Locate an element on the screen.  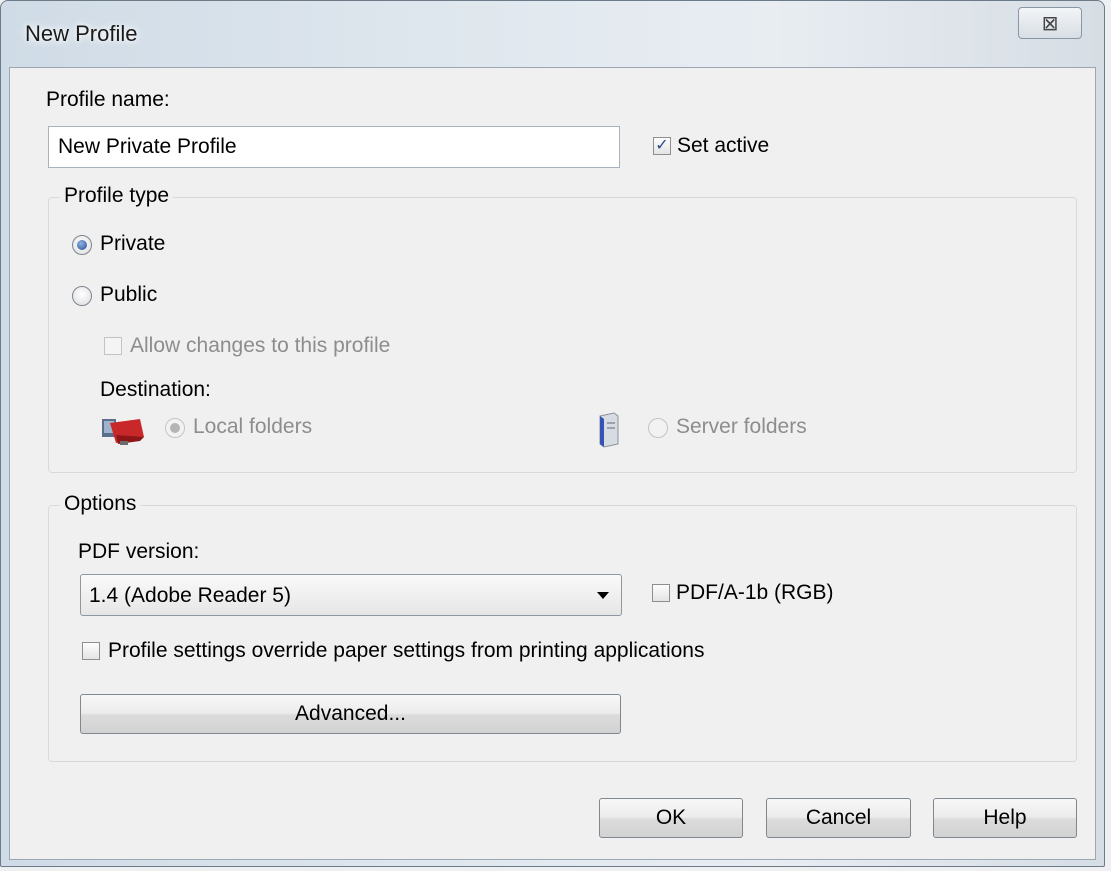
ok-button-label: OK is located at coordinates (671, 817).